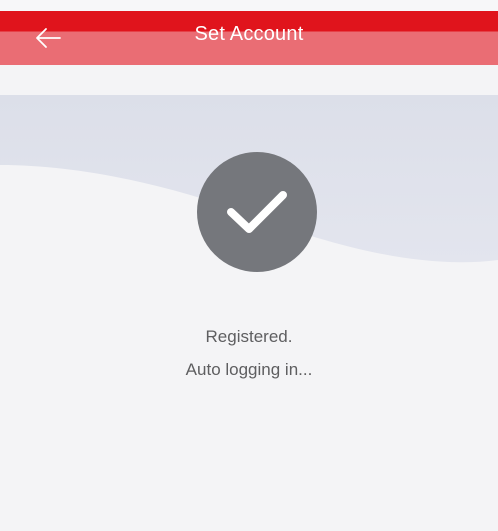  Describe the element at coordinates (249, 34) in the screenshot. I see `page-title: Set Account` at that location.